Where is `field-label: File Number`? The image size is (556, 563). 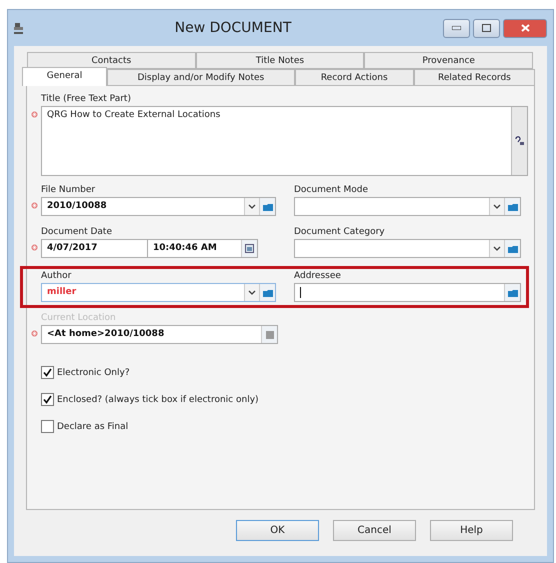 field-label: File Number is located at coordinates (68, 190).